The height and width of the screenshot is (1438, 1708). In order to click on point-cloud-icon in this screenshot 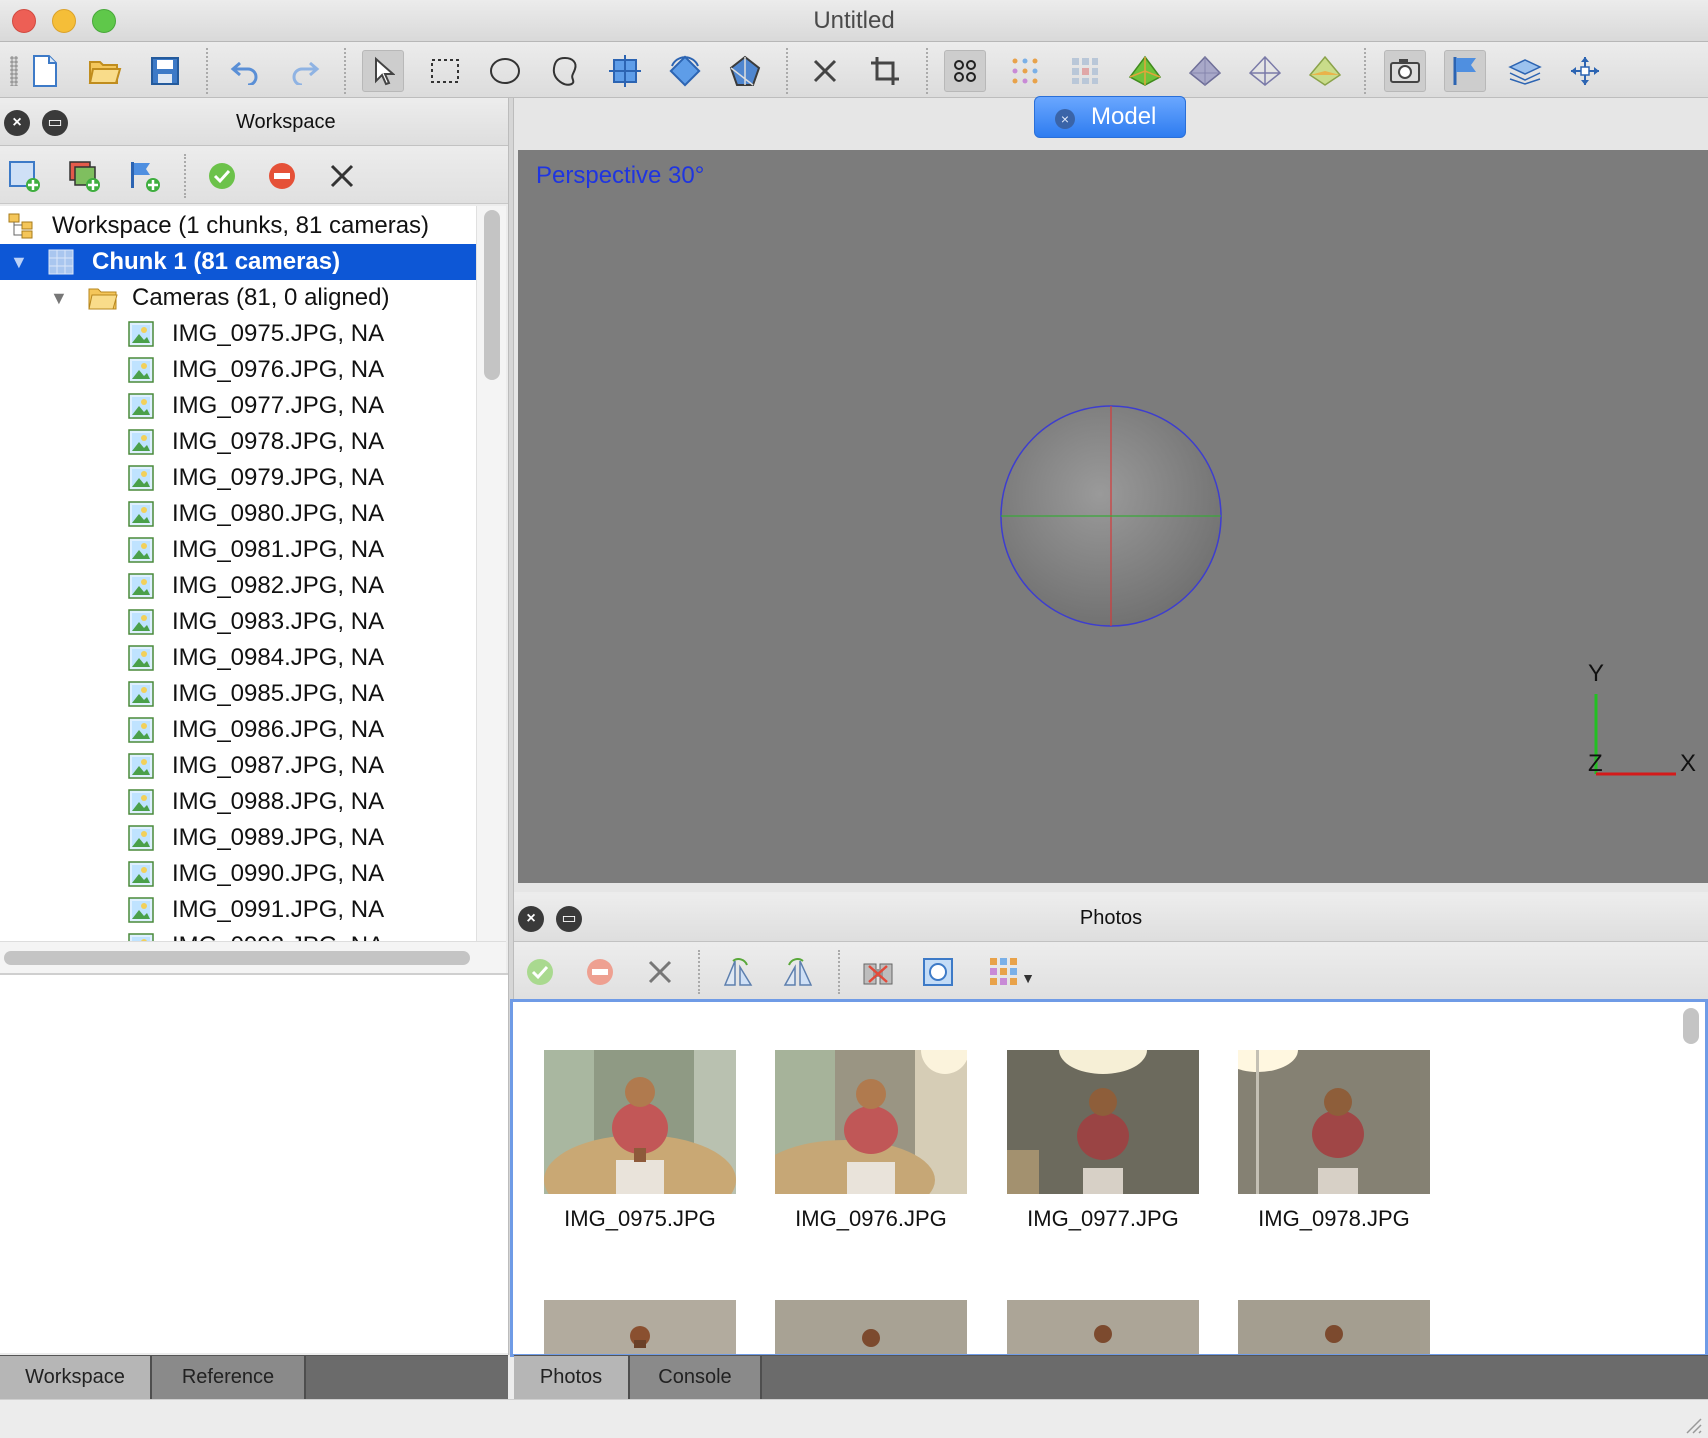, I will do `click(1025, 71)`.